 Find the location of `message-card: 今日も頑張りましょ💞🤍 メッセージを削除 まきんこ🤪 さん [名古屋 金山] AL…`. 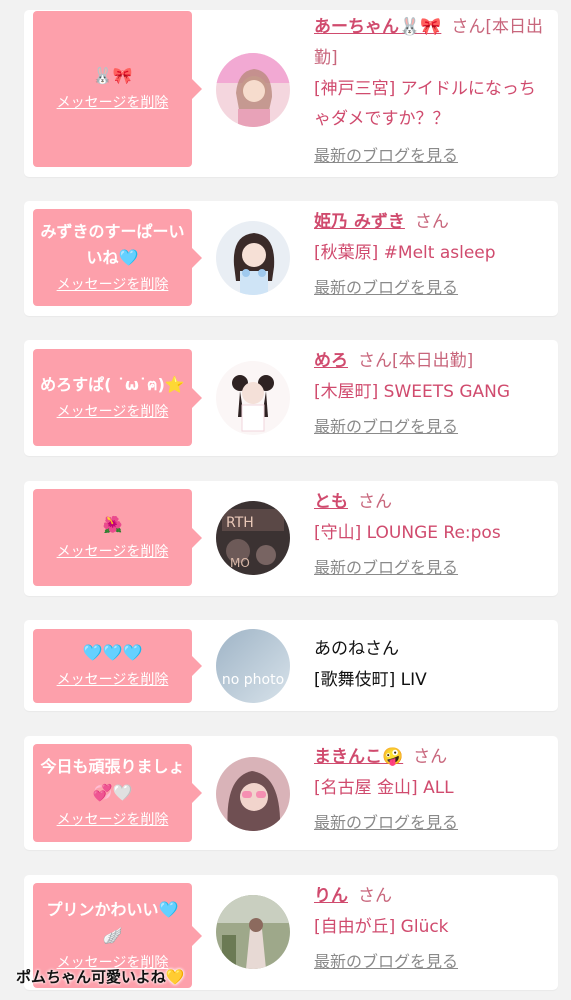

message-card: 今日も頑張りましょ💞🤍 メッセージを削除 まきんこ🤪 さん [名古屋 金山] AL… is located at coordinates (291, 793).